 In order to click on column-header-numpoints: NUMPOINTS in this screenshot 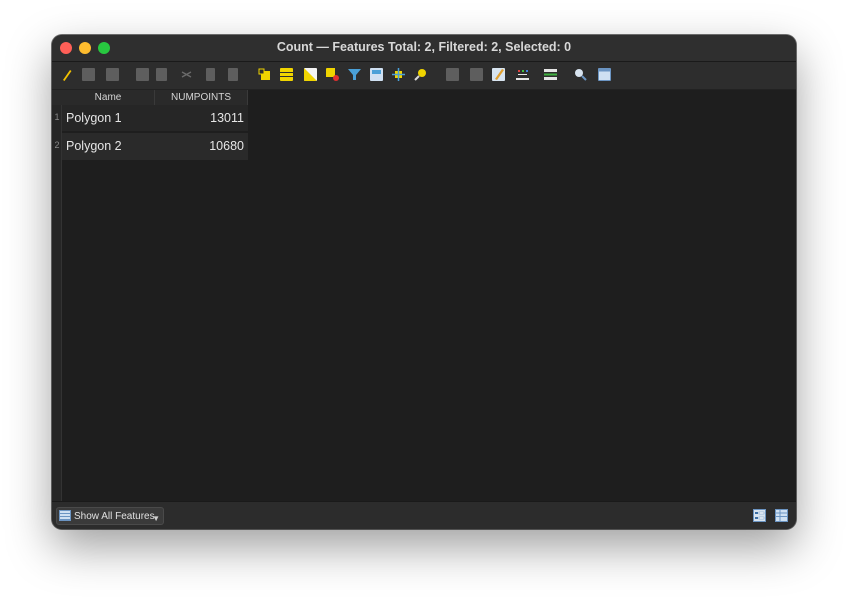, I will do `click(201, 97)`.